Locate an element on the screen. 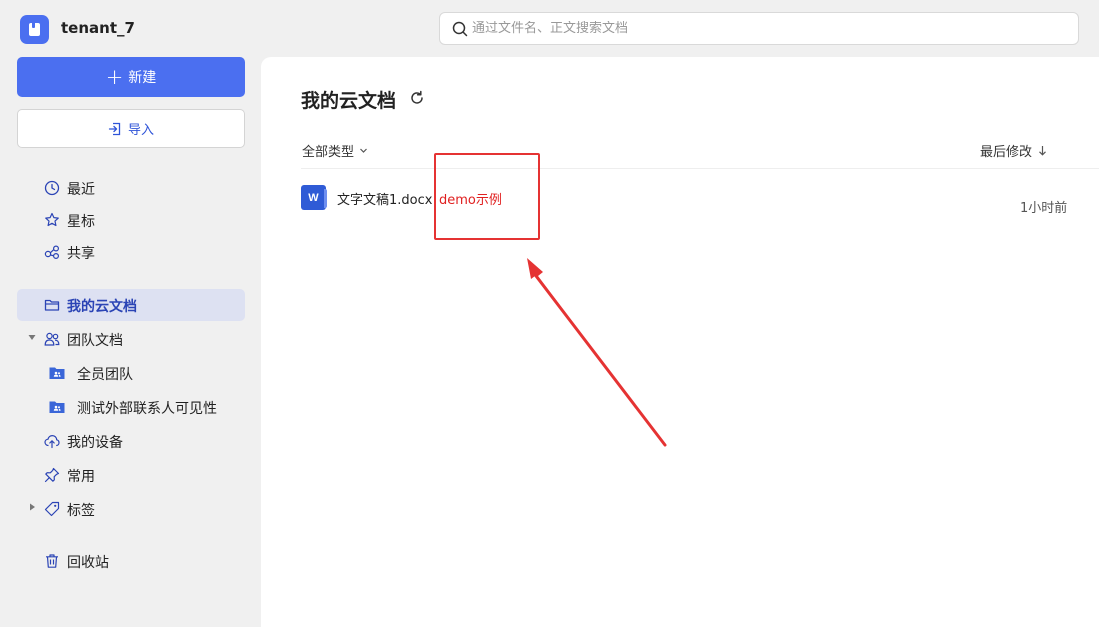 The height and width of the screenshot is (627, 1099). sidebar-item-label: 测试外部联系人可见性 is located at coordinates (147, 409).